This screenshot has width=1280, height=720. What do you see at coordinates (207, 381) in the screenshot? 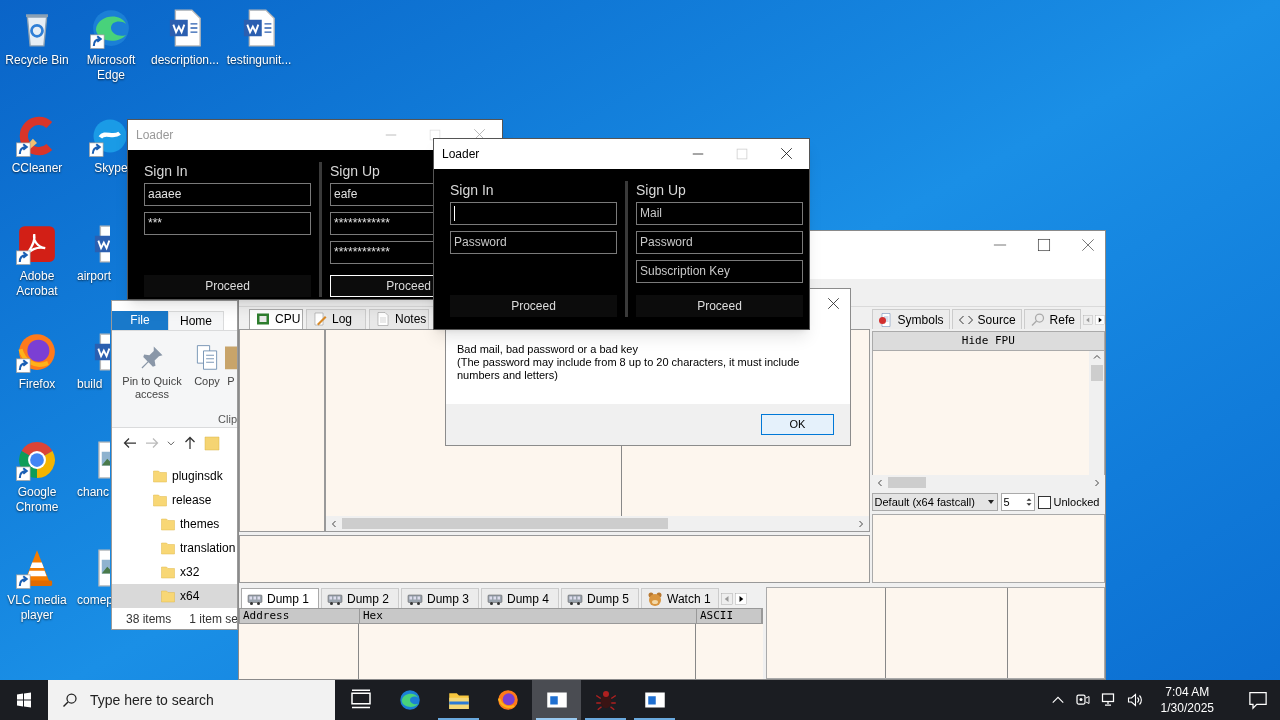
I see `ribbon-command: Copy` at bounding box center [207, 381].